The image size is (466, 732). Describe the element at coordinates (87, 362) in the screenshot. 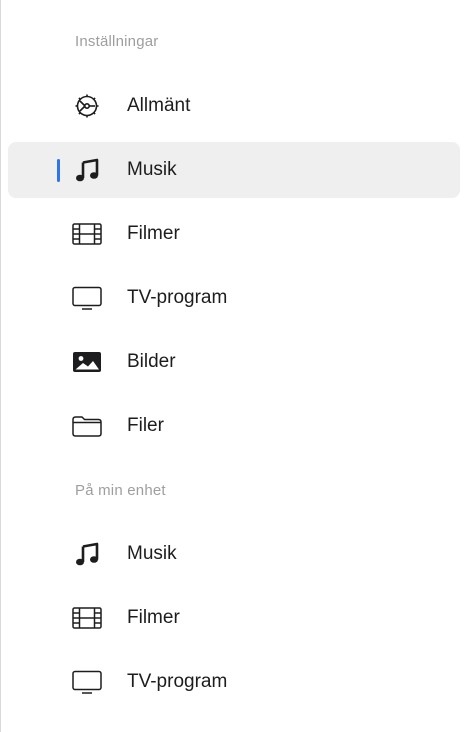

I see `photo-icon` at that location.